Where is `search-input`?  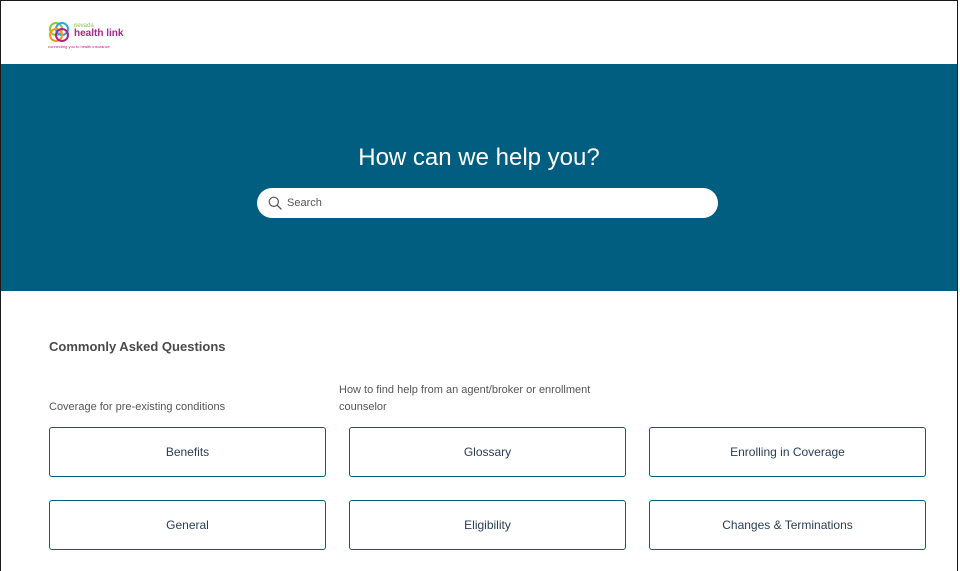 search-input is located at coordinates (497, 203).